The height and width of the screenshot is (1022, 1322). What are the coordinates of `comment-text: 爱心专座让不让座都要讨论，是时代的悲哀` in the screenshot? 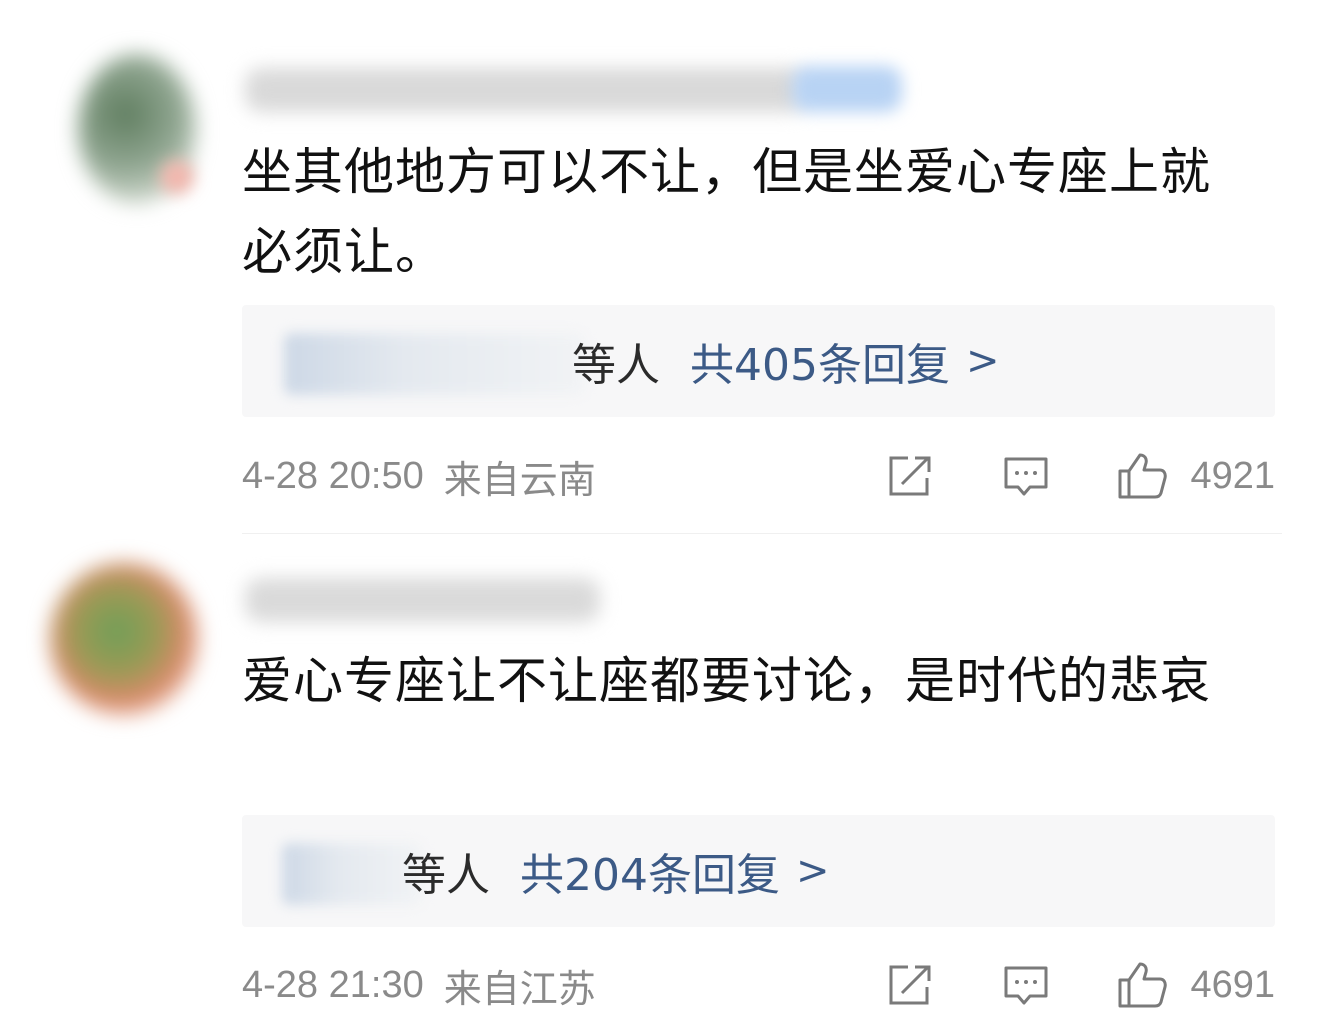 It's located at (726, 681).